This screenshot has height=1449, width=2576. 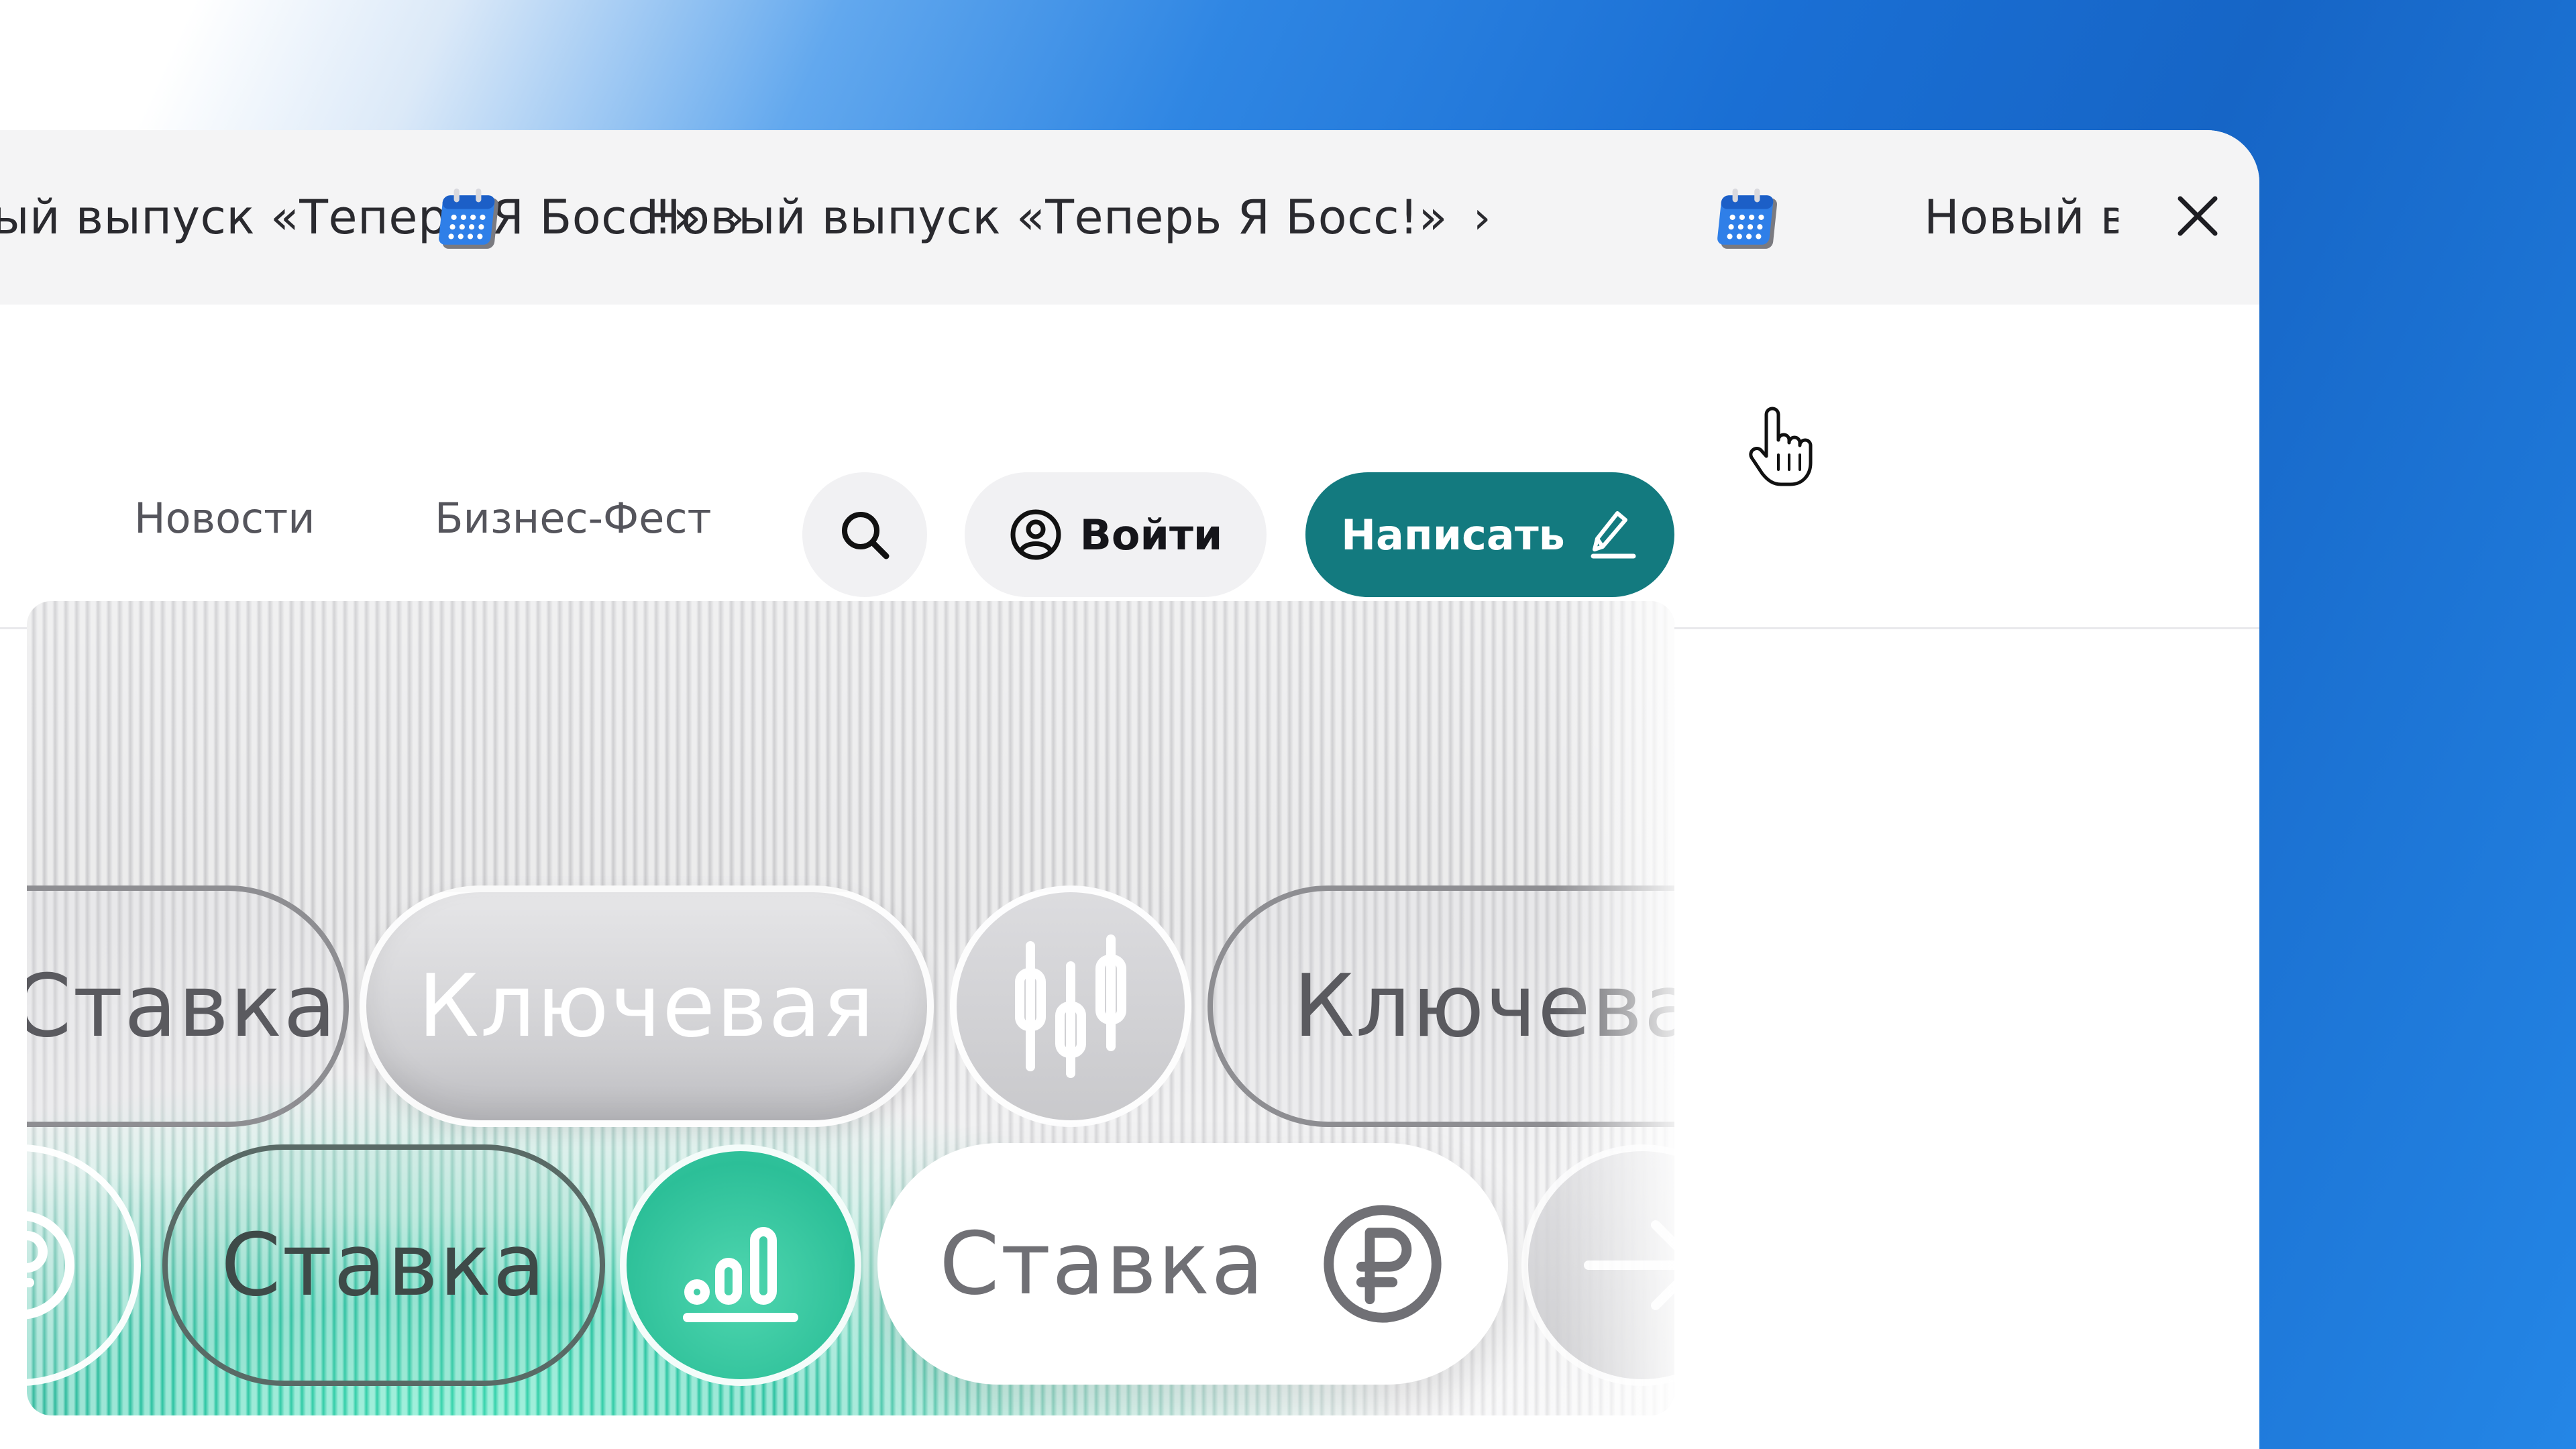 What do you see at coordinates (1453, 534) in the screenshot?
I see `write-label: Написать` at bounding box center [1453, 534].